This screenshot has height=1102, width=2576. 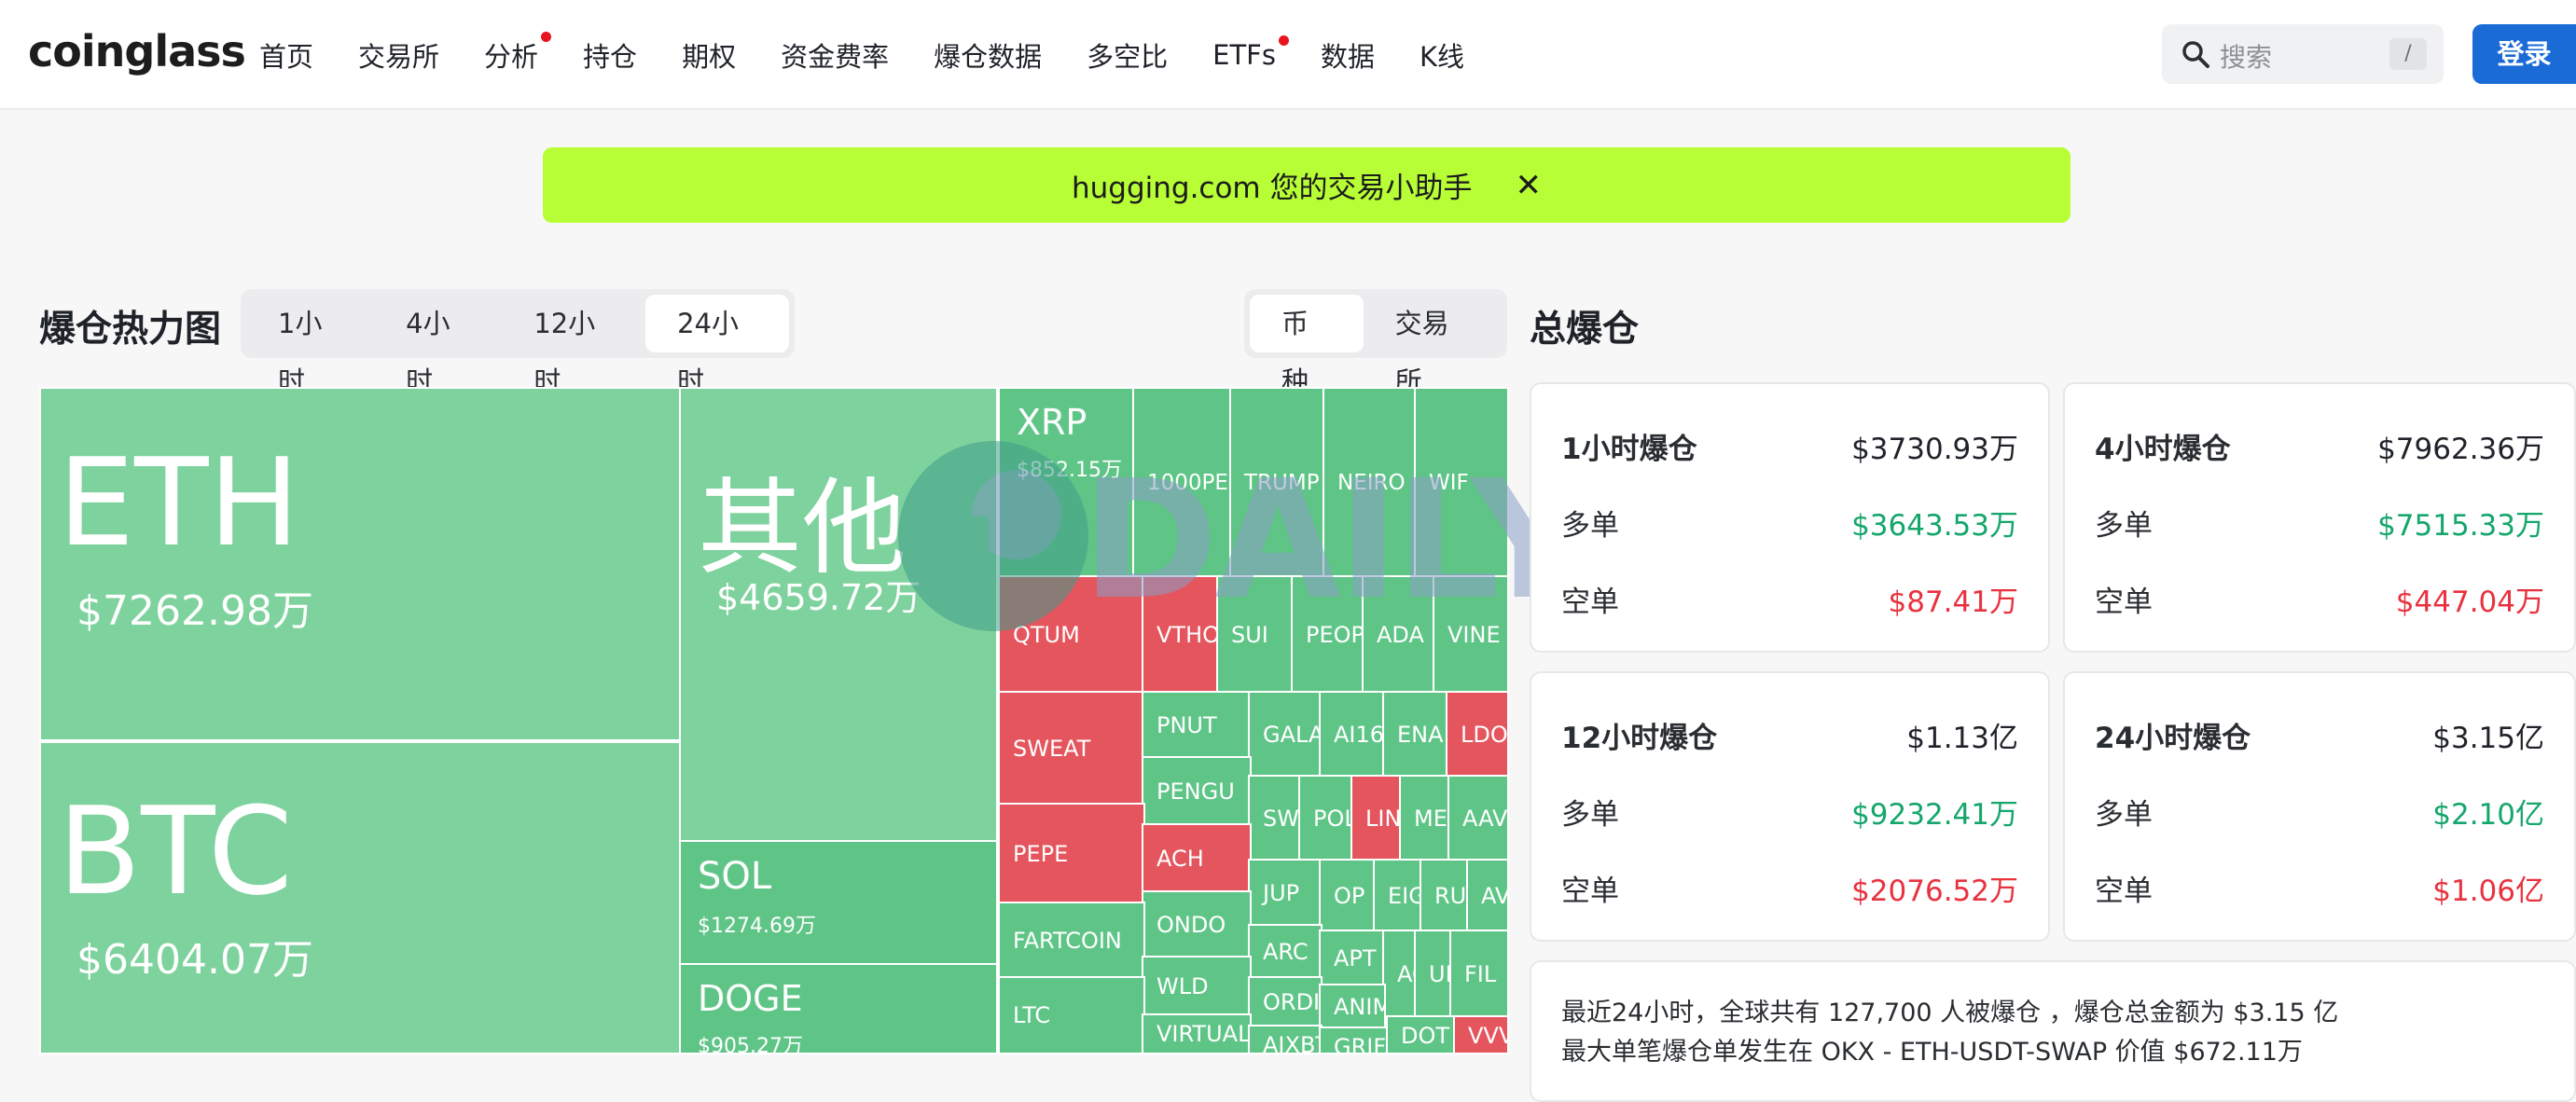 I want to click on nav-item-0: 首页, so click(x=286, y=55).